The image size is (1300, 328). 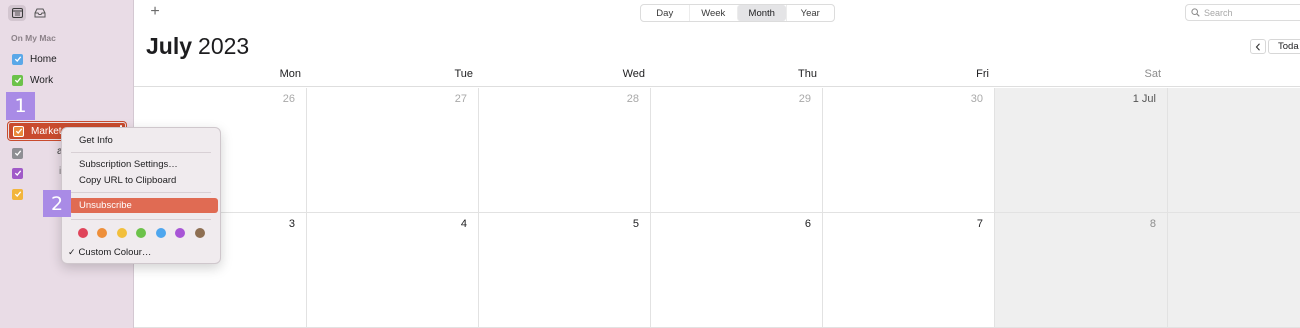 I want to click on day-number: 29, so click(x=804, y=99).